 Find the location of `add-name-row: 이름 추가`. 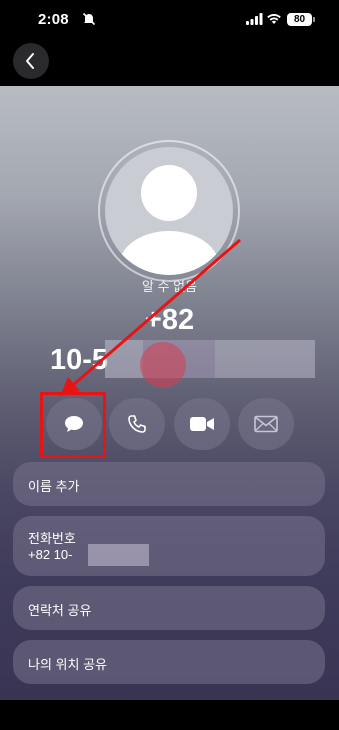

add-name-row: 이름 추가 is located at coordinates (169, 484).